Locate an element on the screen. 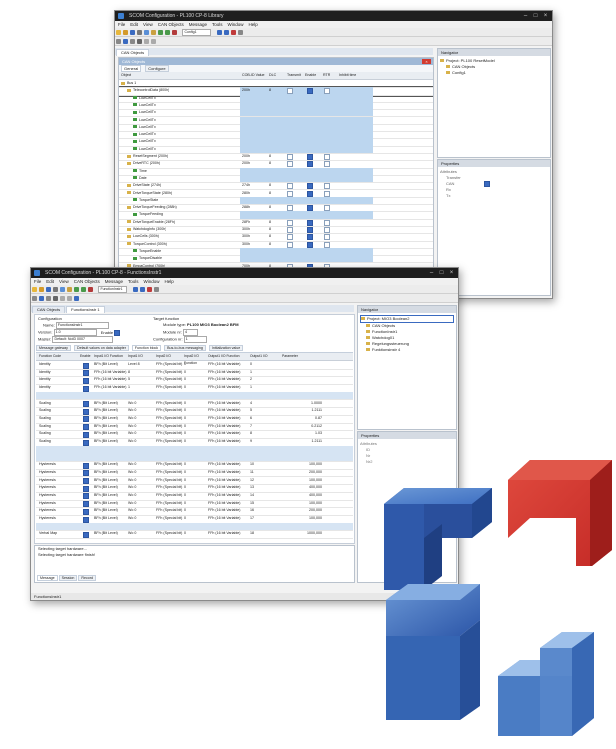 The image size is (616, 749). menu-item-view: View is located at coordinates (148, 24).